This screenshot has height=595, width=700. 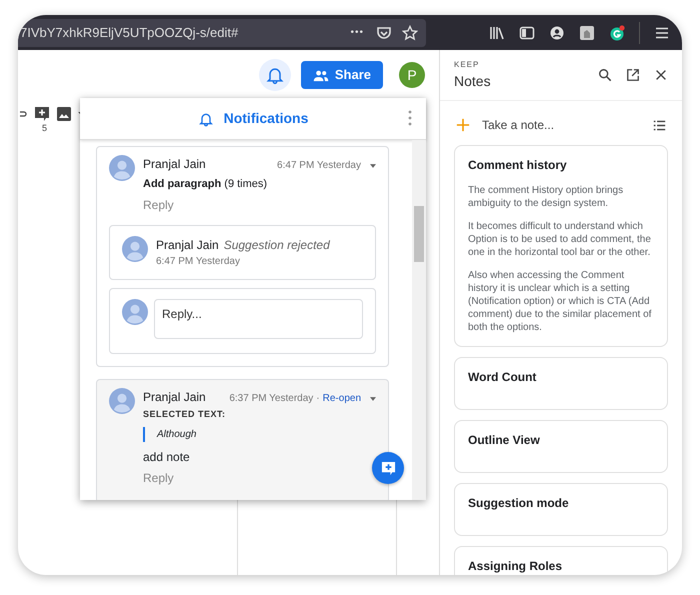 I want to click on panel-title: Notes, so click(x=472, y=81).